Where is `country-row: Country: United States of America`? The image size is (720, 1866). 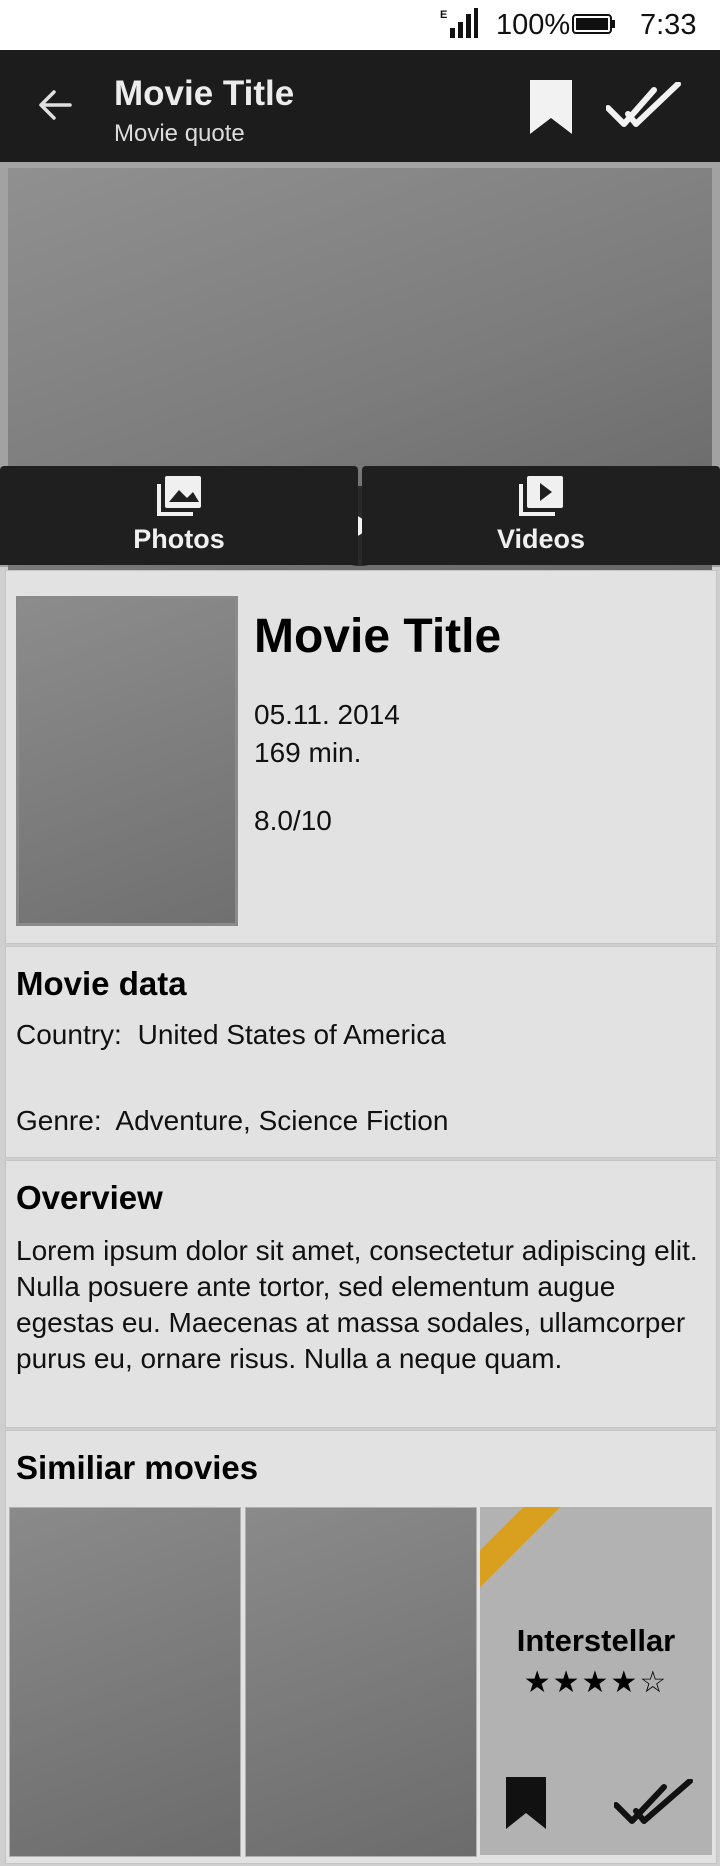
country-row: Country: United States of America is located at coordinates (231, 1035).